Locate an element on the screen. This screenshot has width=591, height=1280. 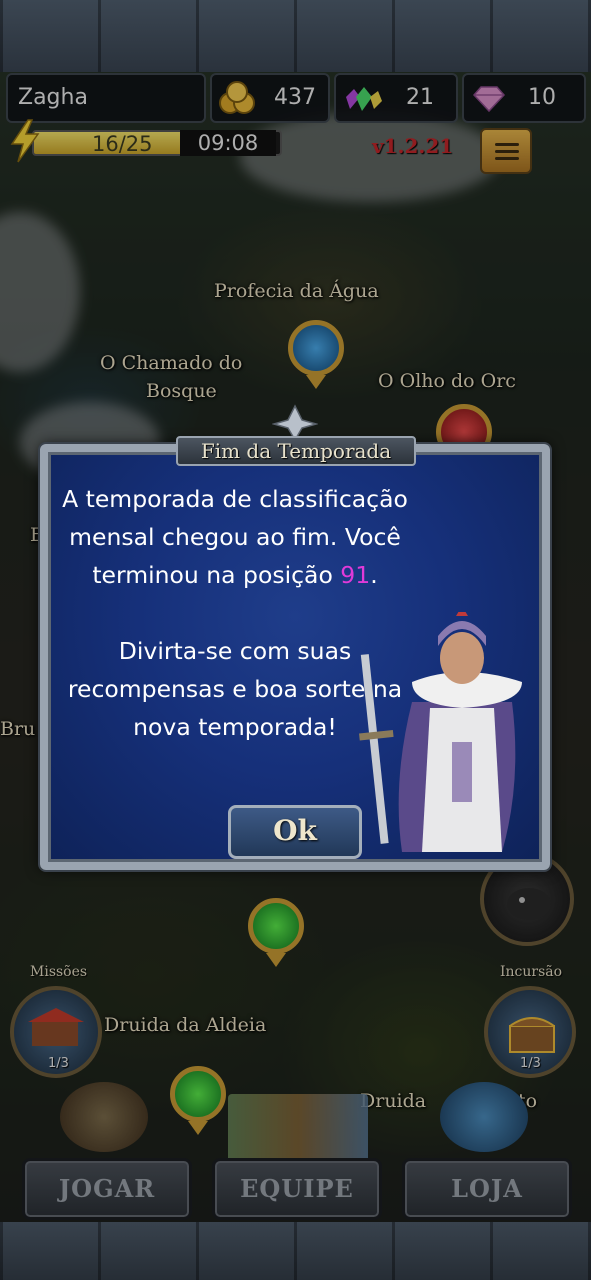
rank-value: 91 is located at coordinates (355, 575).